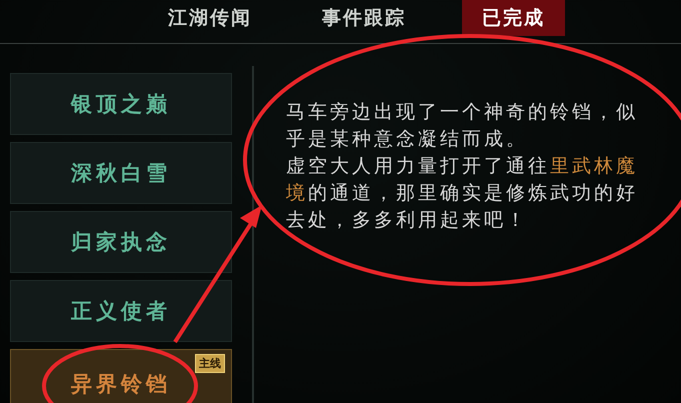  I want to click on quest-item: 归家执念, so click(121, 242).